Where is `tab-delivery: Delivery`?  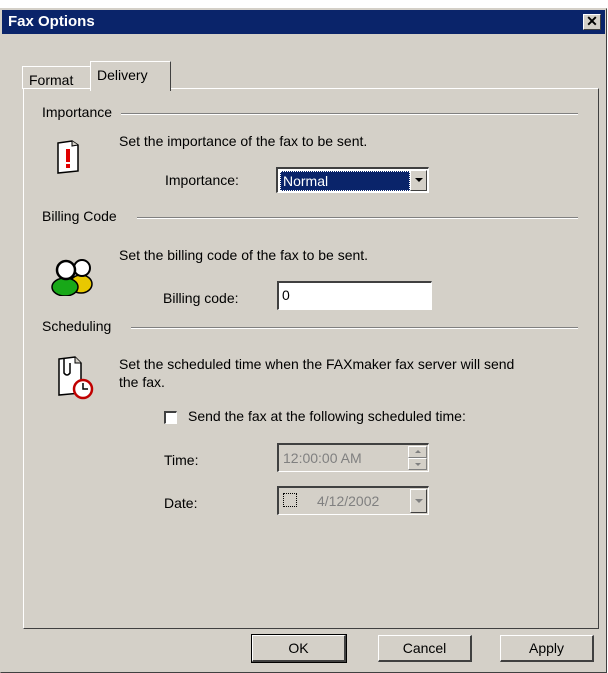 tab-delivery: Delivery is located at coordinates (130, 76).